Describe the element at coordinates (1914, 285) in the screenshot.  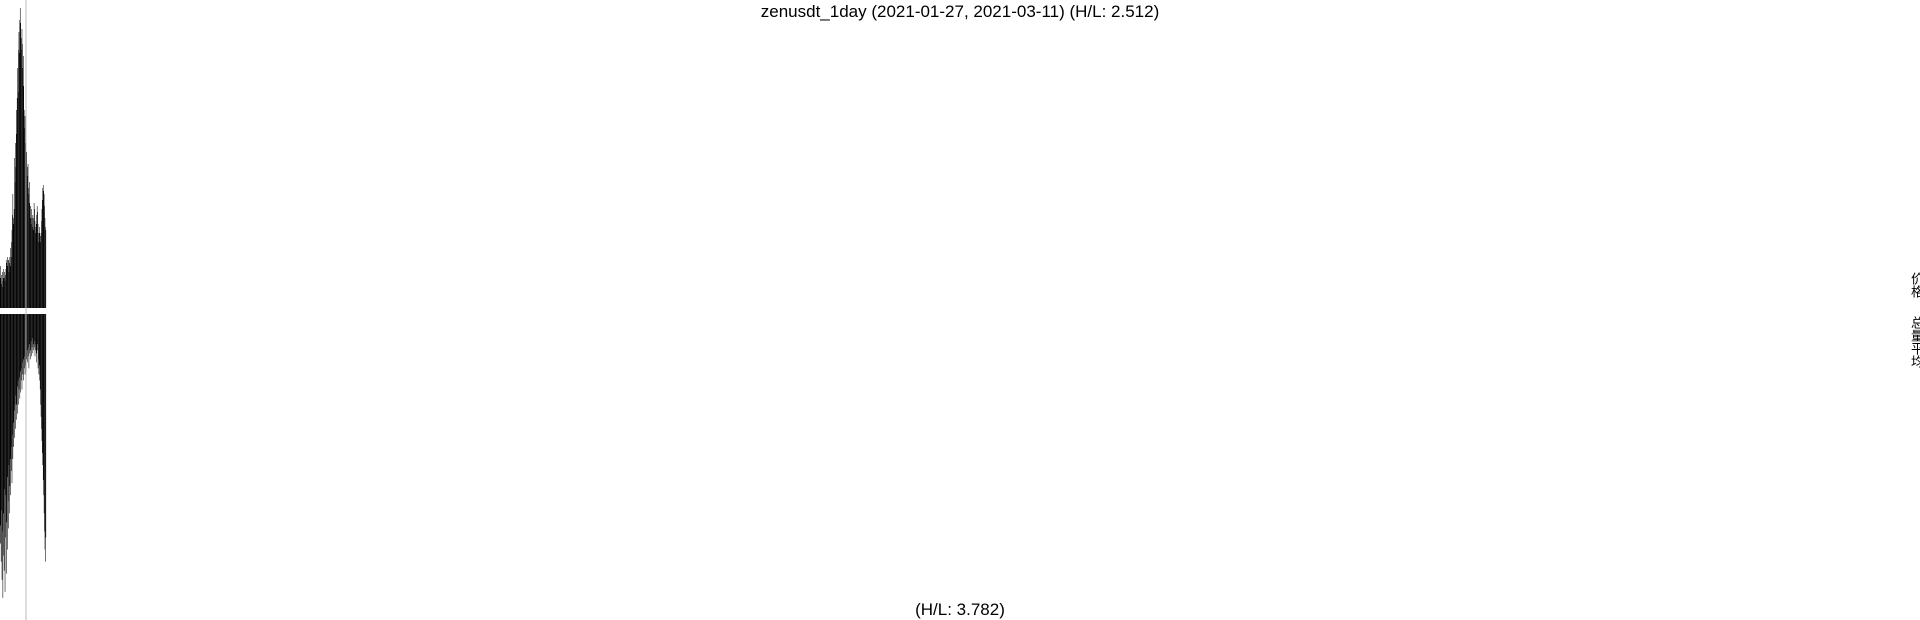
I see `legend-price-label: 价格` at that location.